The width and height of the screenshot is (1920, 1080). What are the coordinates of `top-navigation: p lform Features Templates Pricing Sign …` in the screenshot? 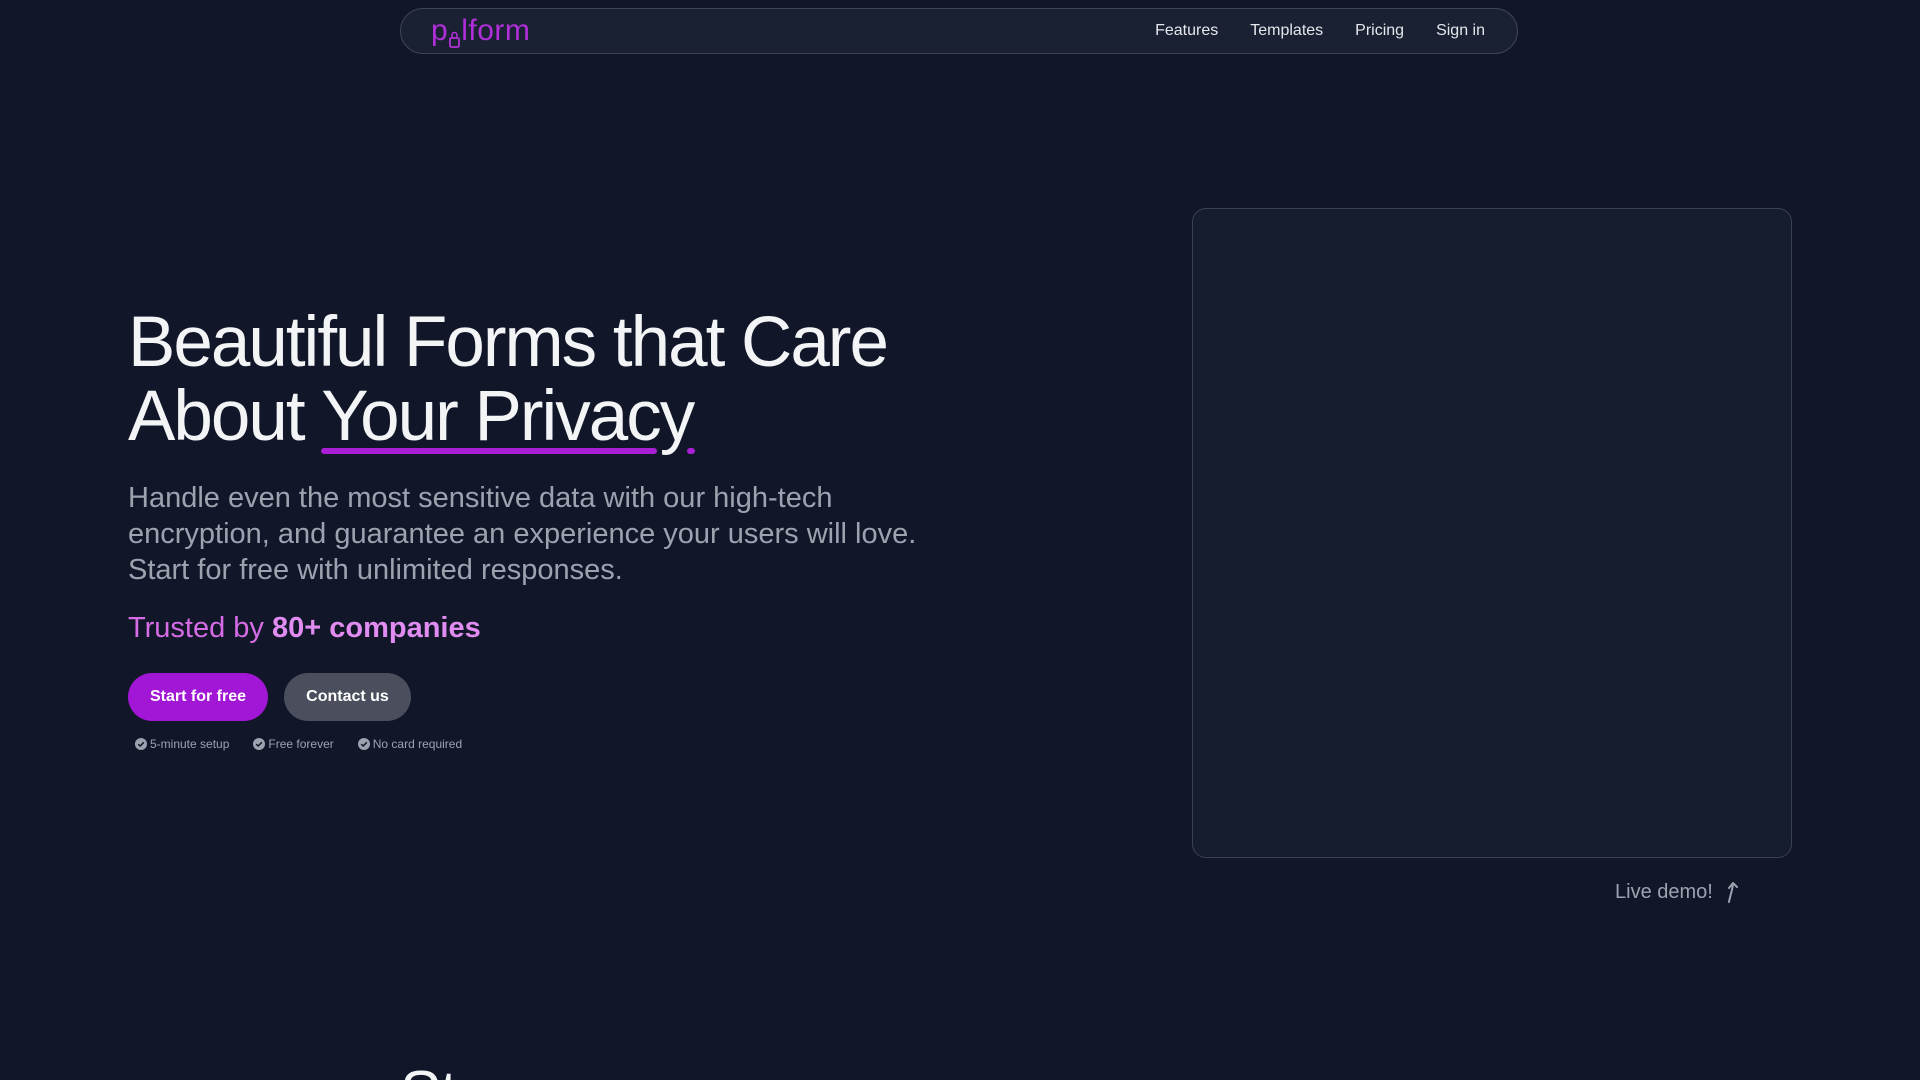 It's located at (959, 31).